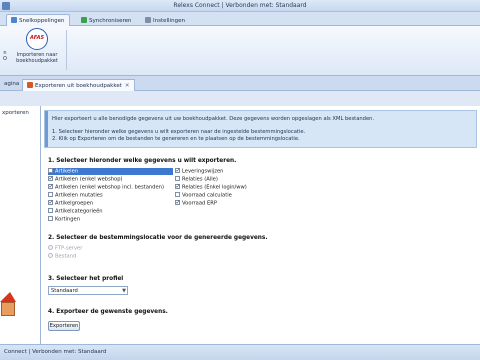  What do you see at coordinates (211, 187) in the screenshot?
I see `checkbox-relaties-login: Relaties (Enkel login/ww)` at bounding box center [211, 187].